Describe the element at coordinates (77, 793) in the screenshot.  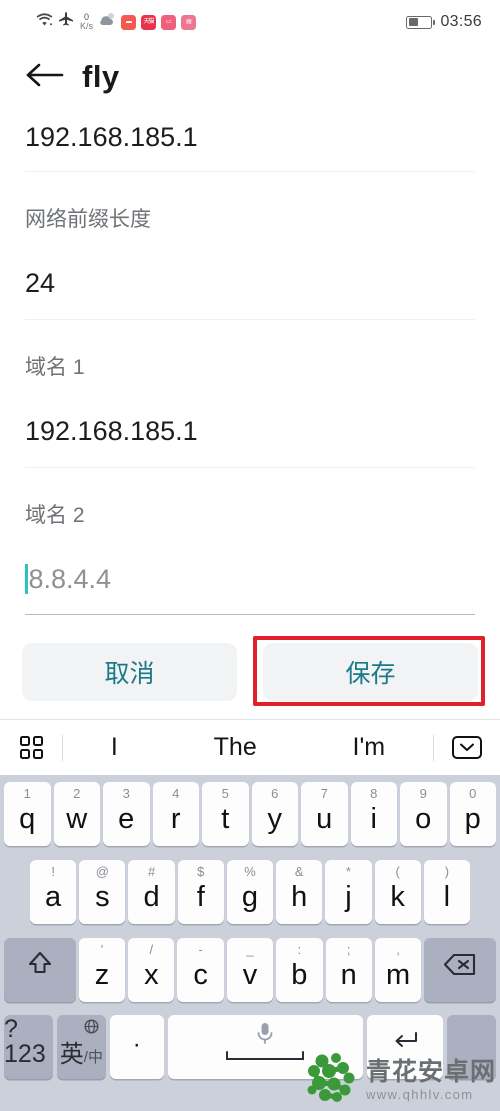
I see `key-sub-label: 2` at that location.